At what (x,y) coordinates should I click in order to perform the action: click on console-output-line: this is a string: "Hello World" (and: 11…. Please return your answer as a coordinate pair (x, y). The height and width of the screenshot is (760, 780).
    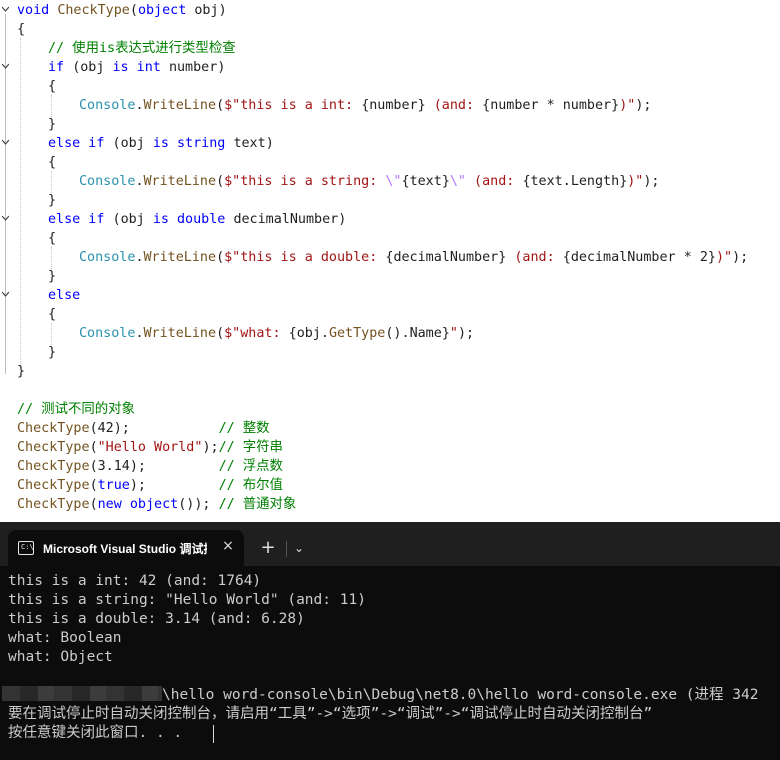
    Looking at the image, I should click on (187, 600).